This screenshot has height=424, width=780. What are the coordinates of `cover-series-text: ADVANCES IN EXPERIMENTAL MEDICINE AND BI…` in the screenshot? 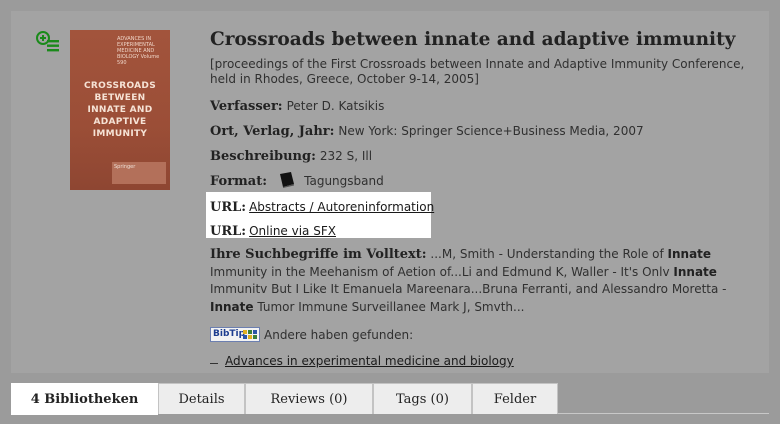 It's located at (138, 51).